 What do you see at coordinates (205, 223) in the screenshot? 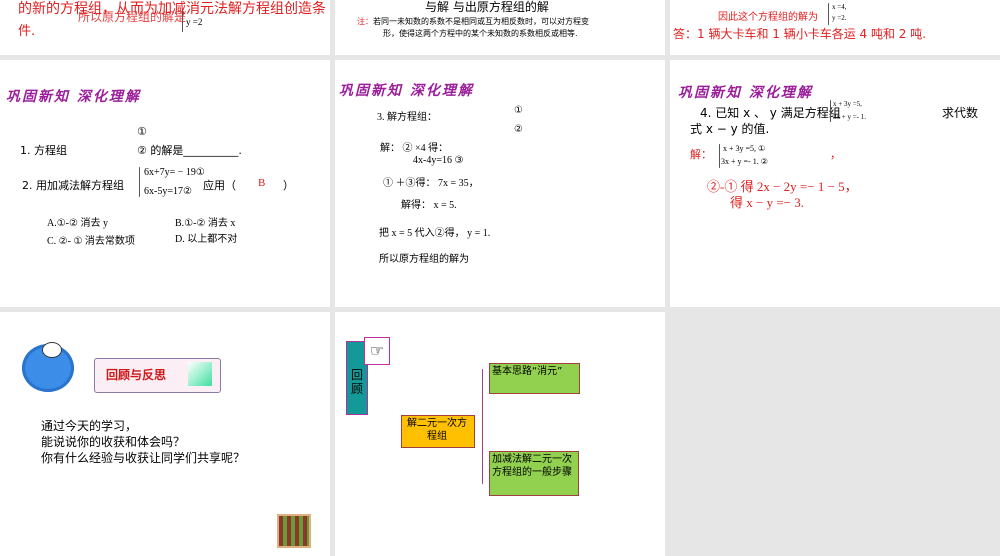
I see `option-b: B.①-② 消去 x` at bounding box center [205, 223].